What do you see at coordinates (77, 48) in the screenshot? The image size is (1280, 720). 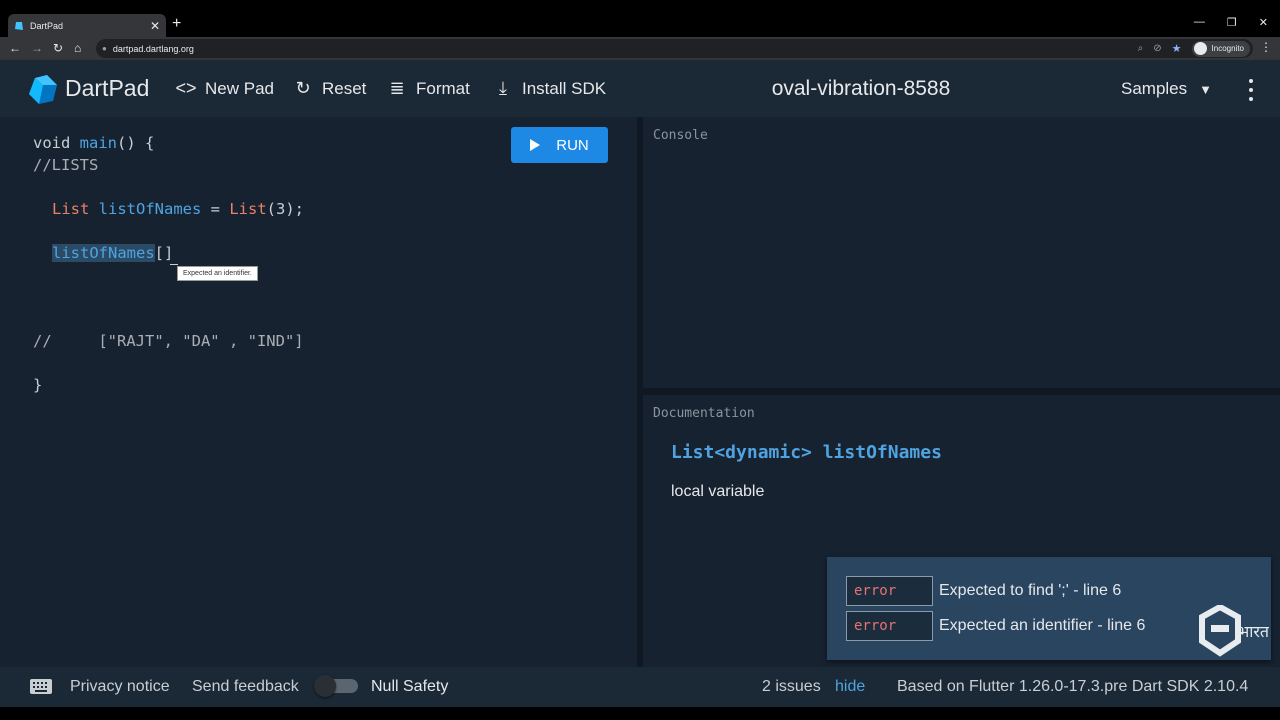 I see `home-icon: ⌂` at bounding box center [77, 48].